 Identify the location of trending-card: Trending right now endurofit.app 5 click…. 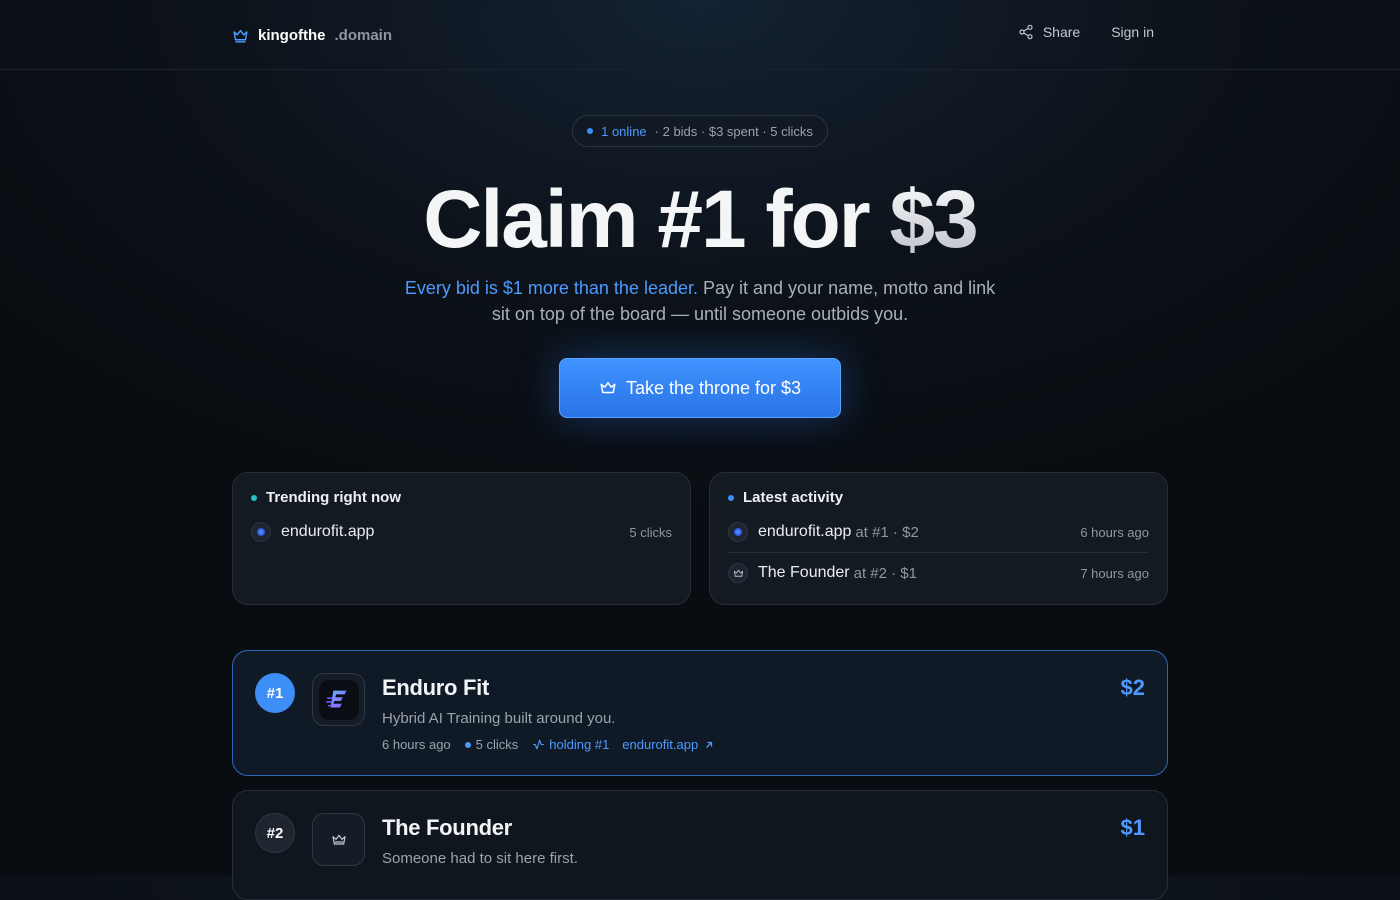
(461, 538).